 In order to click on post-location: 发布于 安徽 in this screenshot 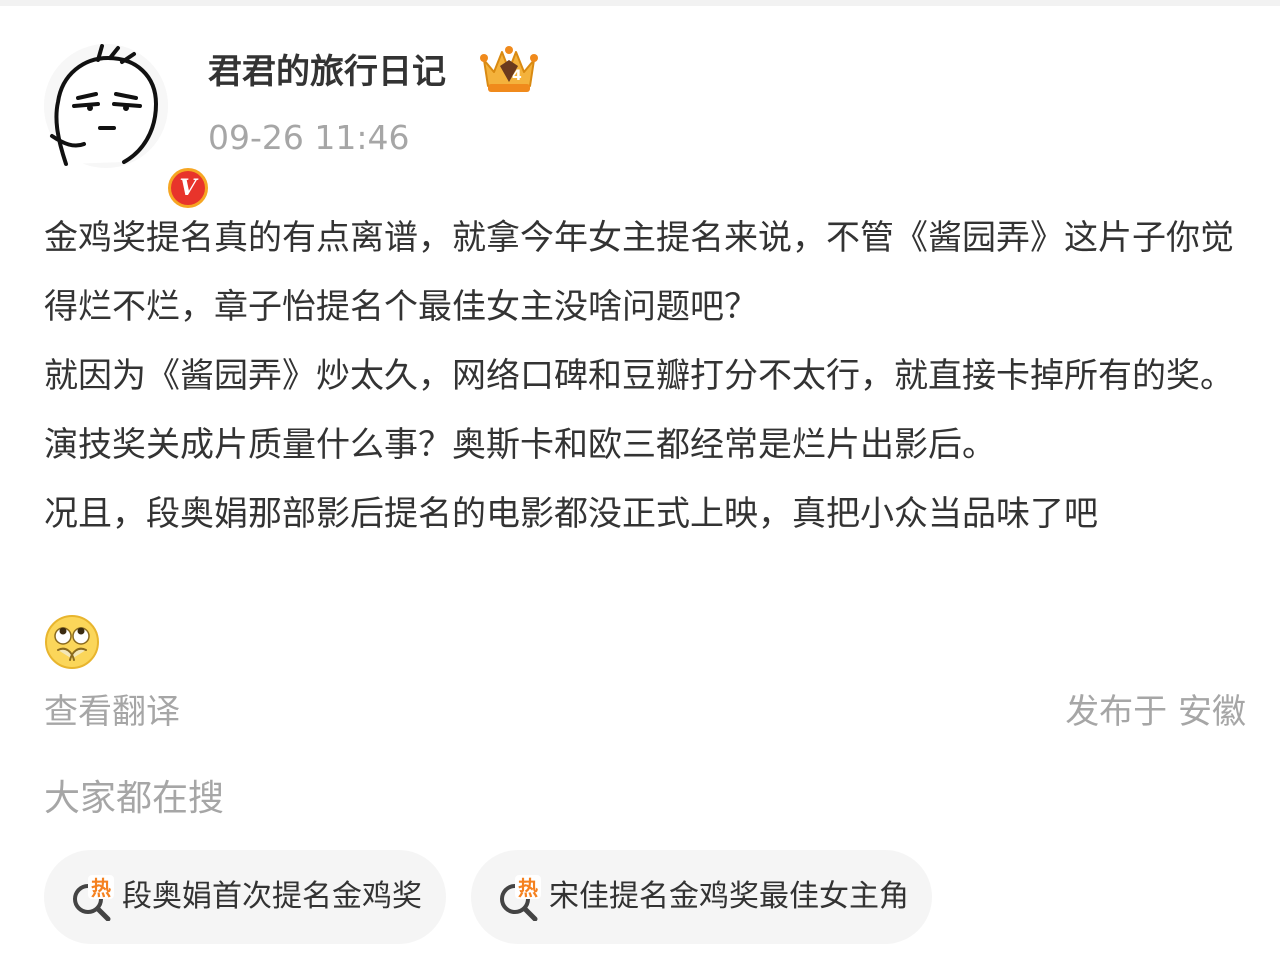, I will do `click(1155, 712)`.